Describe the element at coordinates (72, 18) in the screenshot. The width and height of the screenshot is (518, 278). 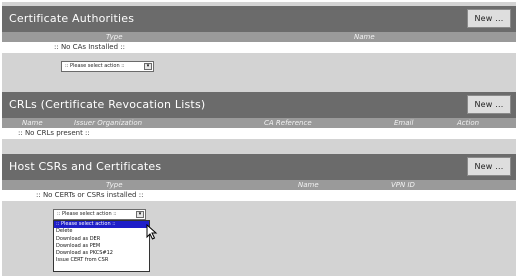
I see `ca-section-title: Certificate Authorities` at that location.